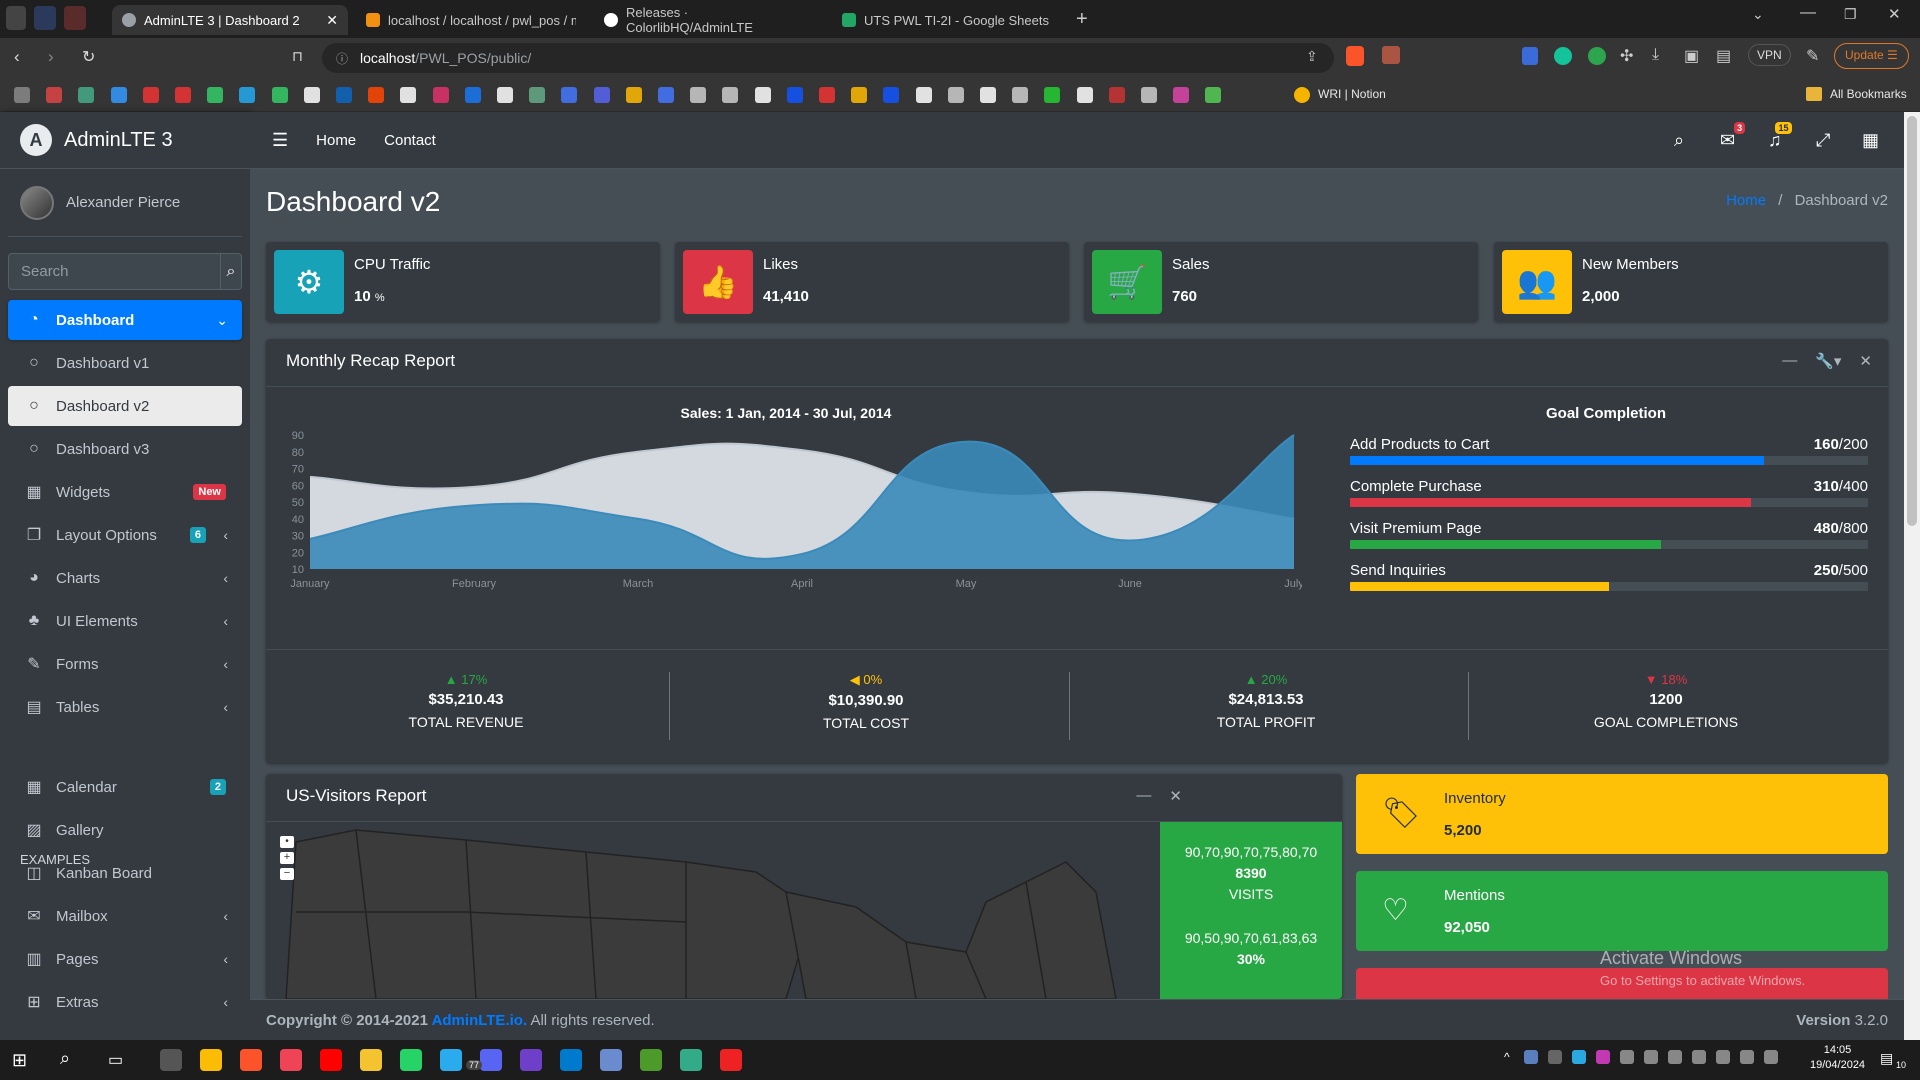 This screenshot has width=1920, height=1080. Describe the element at coordinates (125, 492) in the screenshot. I see `sidebar-item-widgets: ▦ Widgets New` at that location.